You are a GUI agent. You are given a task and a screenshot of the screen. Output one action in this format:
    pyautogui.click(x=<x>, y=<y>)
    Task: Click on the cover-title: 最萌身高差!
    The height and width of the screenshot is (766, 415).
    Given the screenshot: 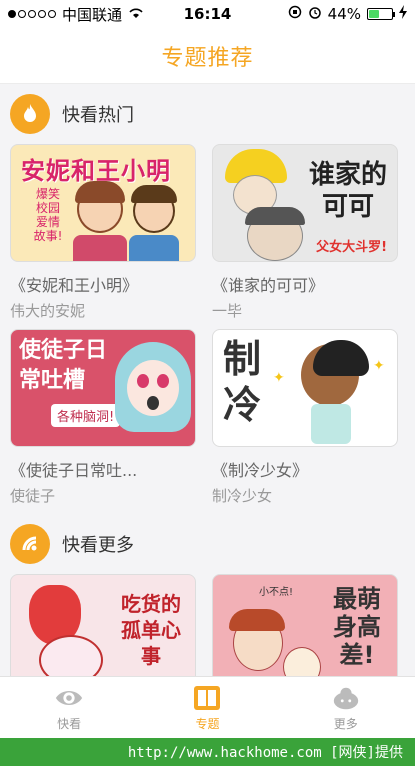 What is the action you would take?
    pyautogui.click(x=357, y=627)
    